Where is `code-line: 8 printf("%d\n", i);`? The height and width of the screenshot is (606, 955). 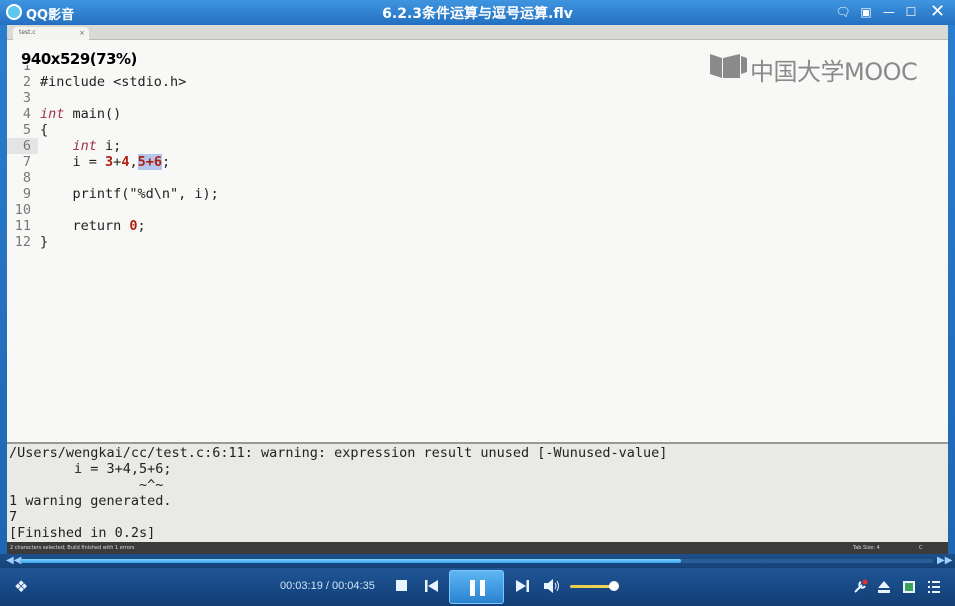 code-line: 8 printf("%d\n", i); is located at coordinates (477, 178).